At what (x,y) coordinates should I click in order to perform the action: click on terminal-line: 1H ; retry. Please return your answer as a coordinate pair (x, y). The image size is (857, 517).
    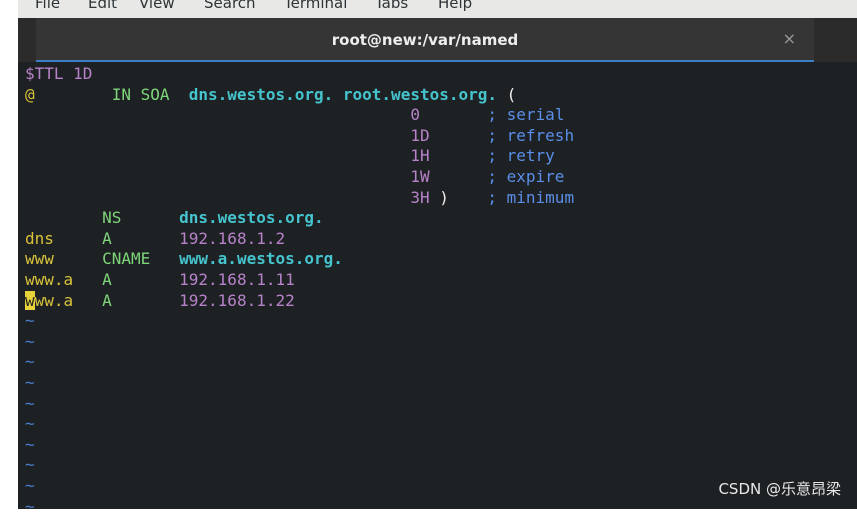
    Looking at the image, I should click on (290, 156).